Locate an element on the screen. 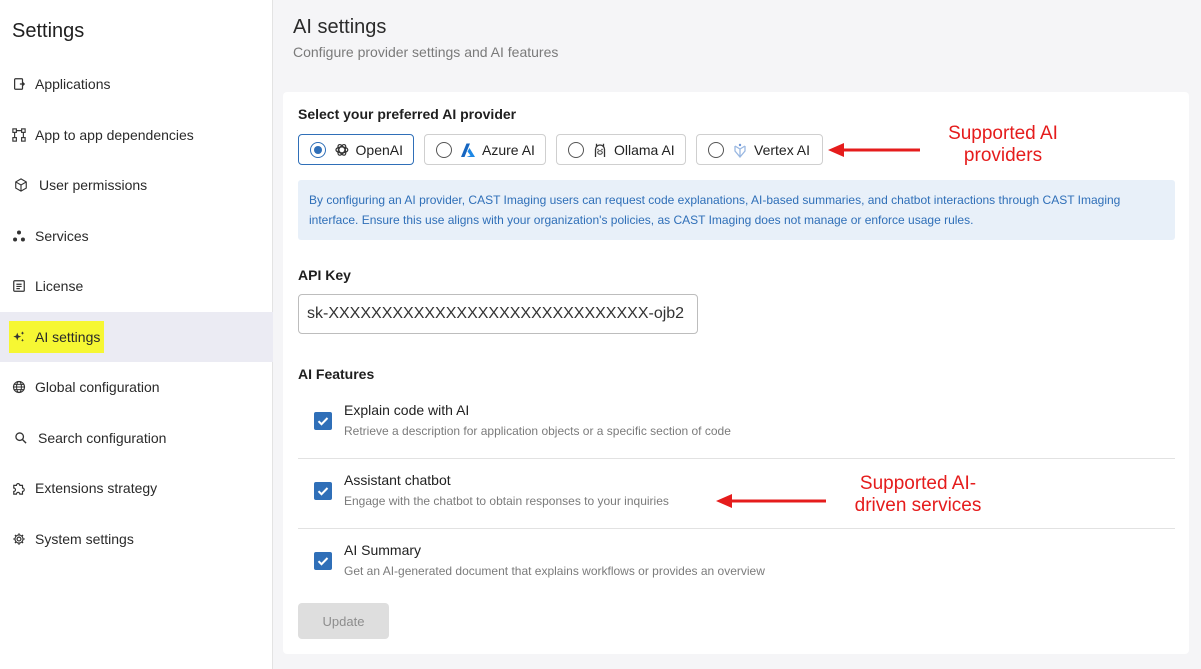 The image size is (1201, 669). annotation-line: driven services is located at coordinates (918, 505).